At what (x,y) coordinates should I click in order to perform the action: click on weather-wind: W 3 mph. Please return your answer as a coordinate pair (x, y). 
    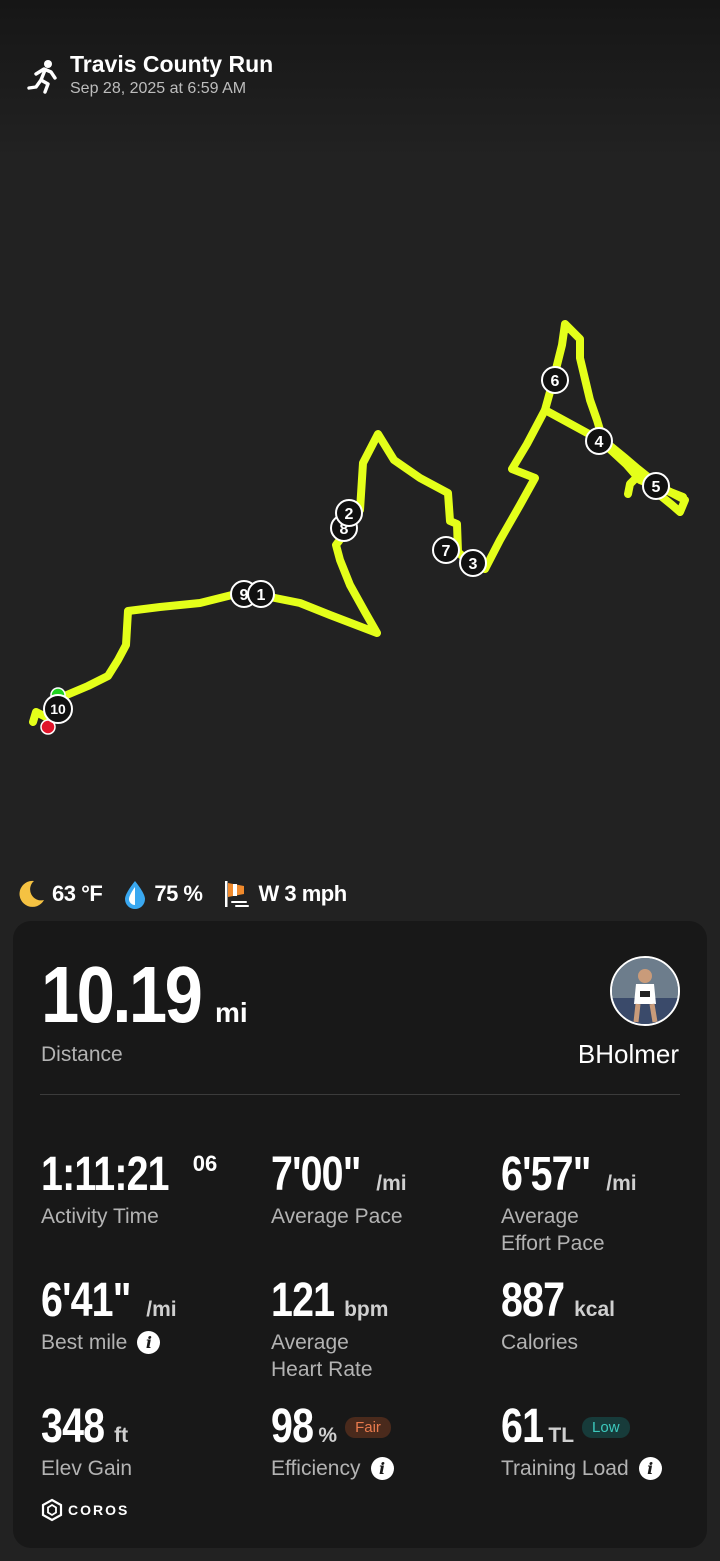
    Looking at the image, I should click on (284, 894).